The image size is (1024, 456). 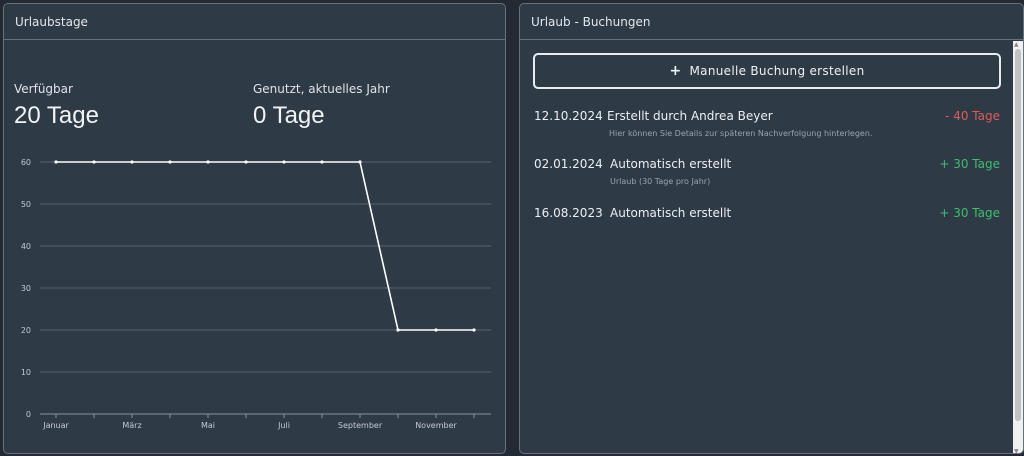 What do you see at coordinates (26, 204) in the screenshot?
I see `y-tick-label: 50` at bounding box center [26, 204].